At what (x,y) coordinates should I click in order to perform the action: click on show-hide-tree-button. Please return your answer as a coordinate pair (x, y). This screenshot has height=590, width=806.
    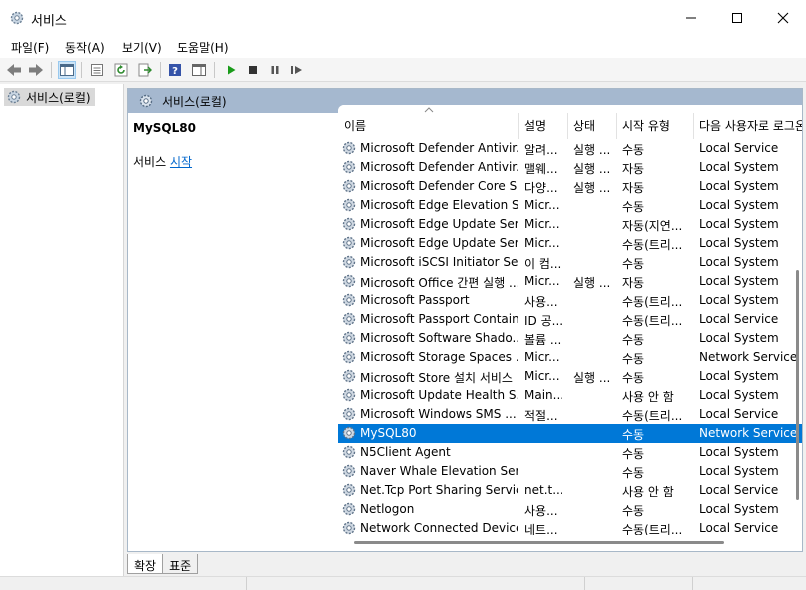
    Looking at the image, I should click on (67, 70).